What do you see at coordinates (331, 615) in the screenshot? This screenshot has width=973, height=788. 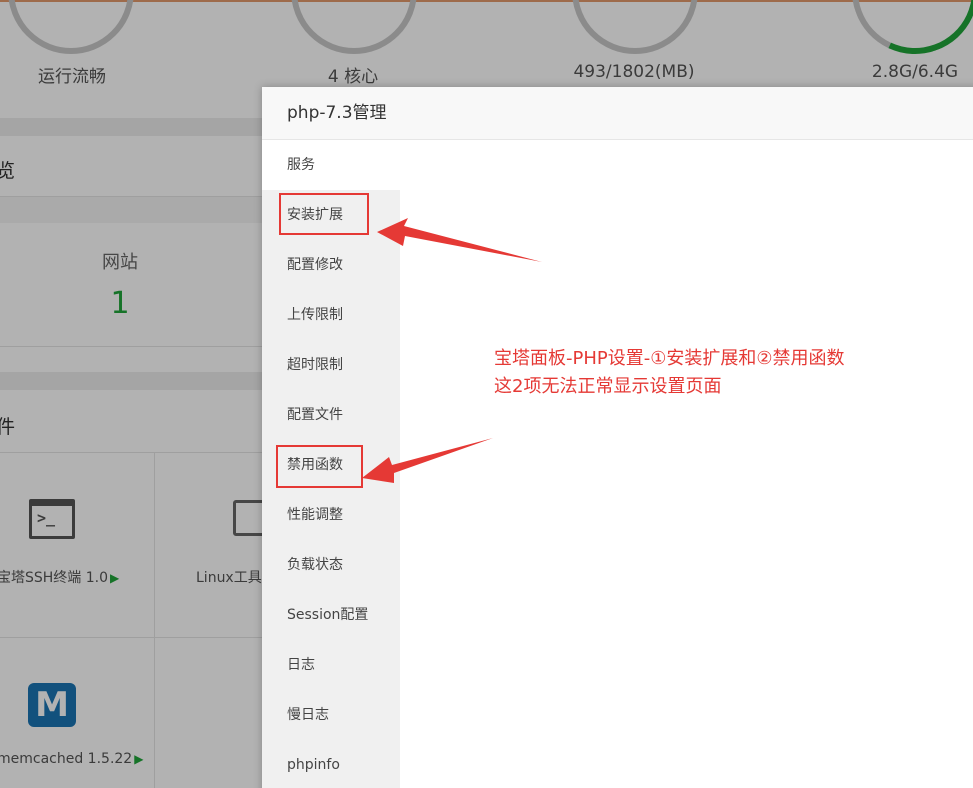 I see `menu-item-session-config: Session配置` at bounding box center [331, 615].